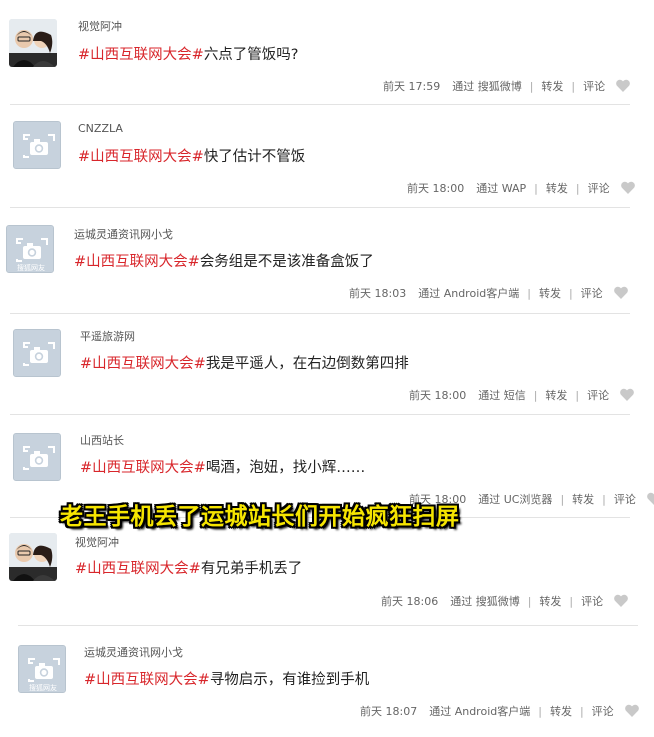 This screenshot has width=654, height=737. Describe the element at coordinates (515, 499) in the screenshot. I see `post-source: 通过 UC浏览器` at that location.